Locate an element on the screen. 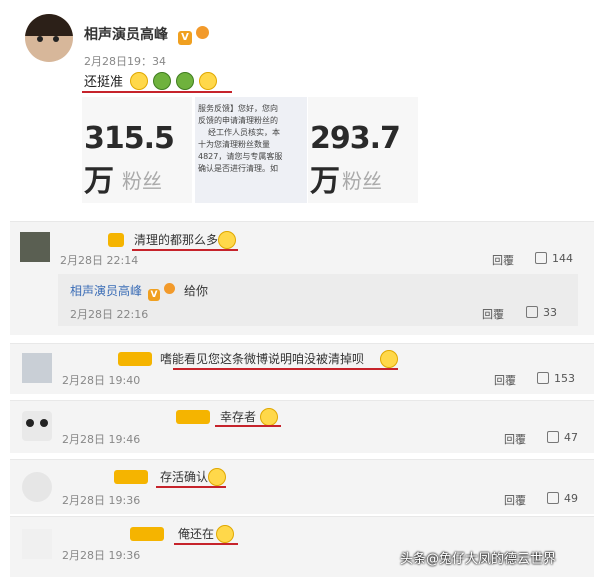 The height and width of the screenshot is (577, 605). comment-time: 2月28日 22:14 is located at coordinates (99, 260).